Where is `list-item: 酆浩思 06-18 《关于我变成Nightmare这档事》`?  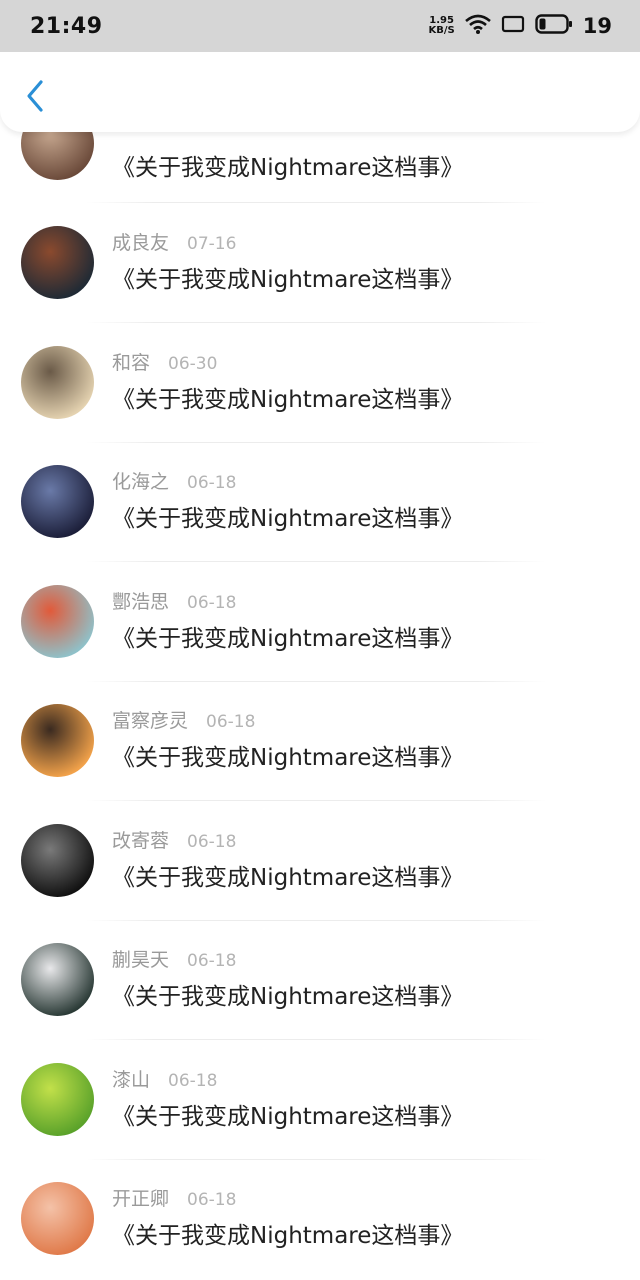 list-item: 酆浩思 06-18 《关于我变成Nightmare这档事》 is located at coordinates (320, 645).